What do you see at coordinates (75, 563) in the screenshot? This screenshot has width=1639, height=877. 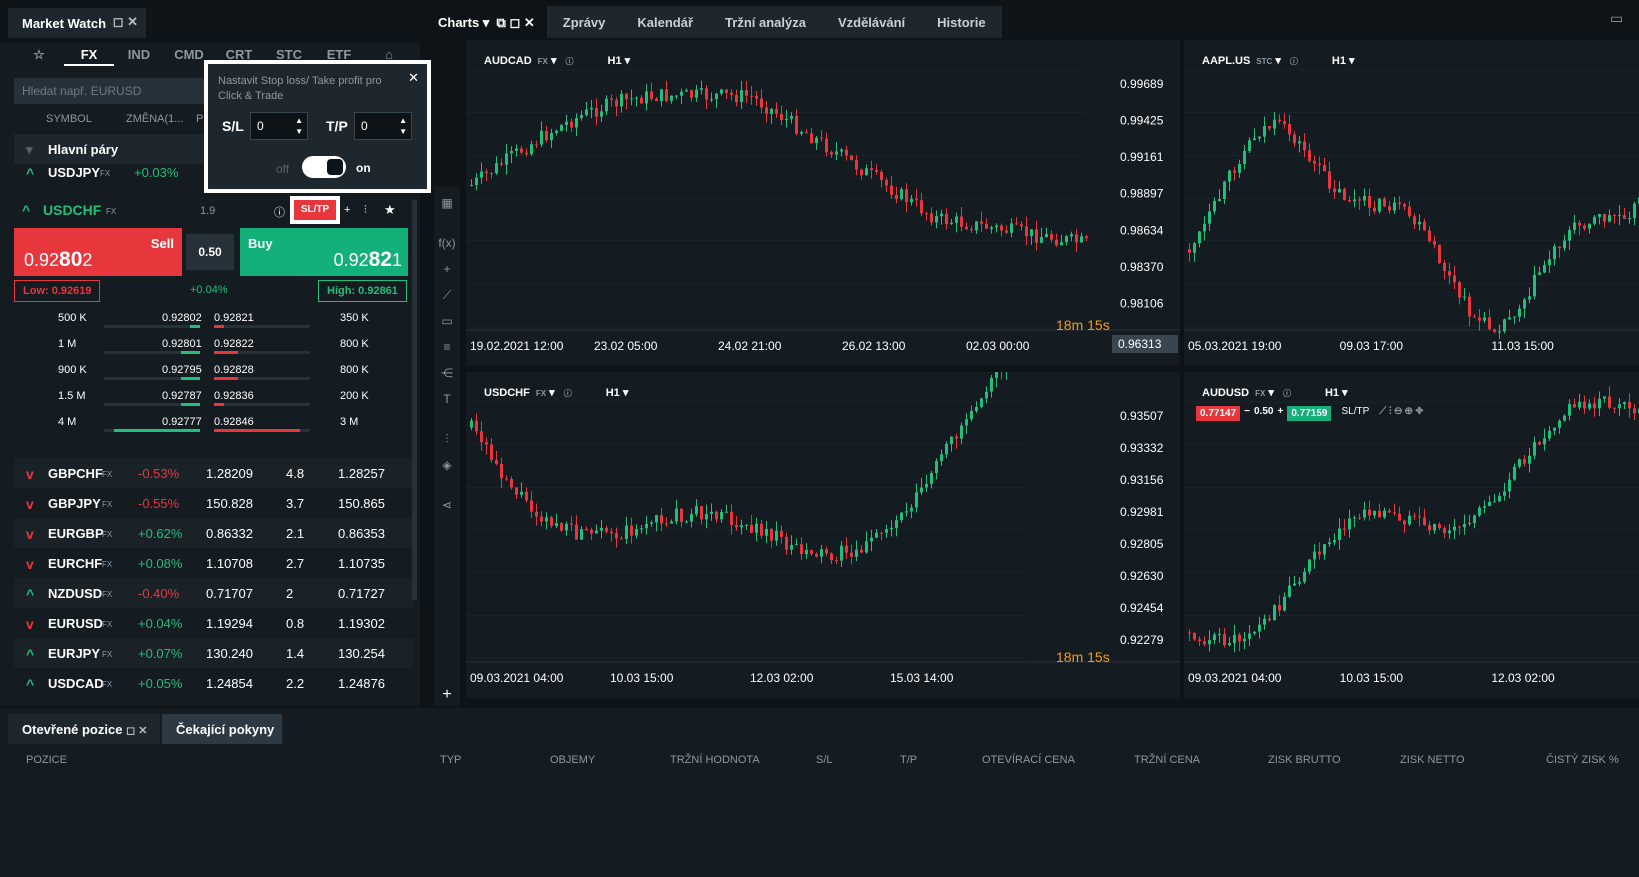 I see `row-symbol: EURCHF` at bounding box center [75, 563].